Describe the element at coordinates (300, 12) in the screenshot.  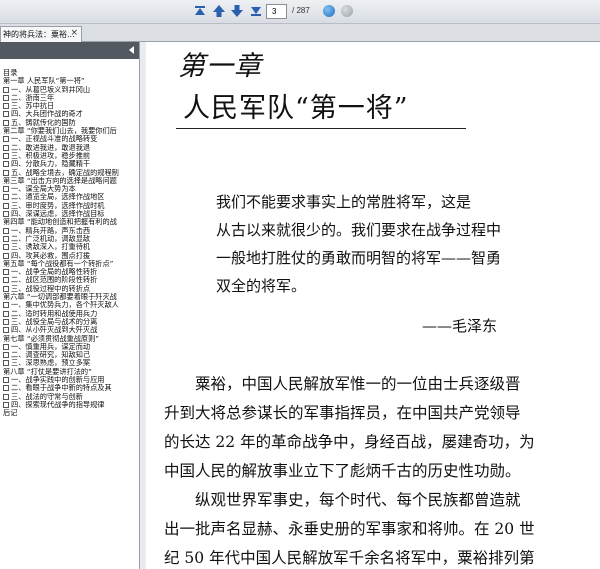
I see `toolbar: 3 / 287` at that location.